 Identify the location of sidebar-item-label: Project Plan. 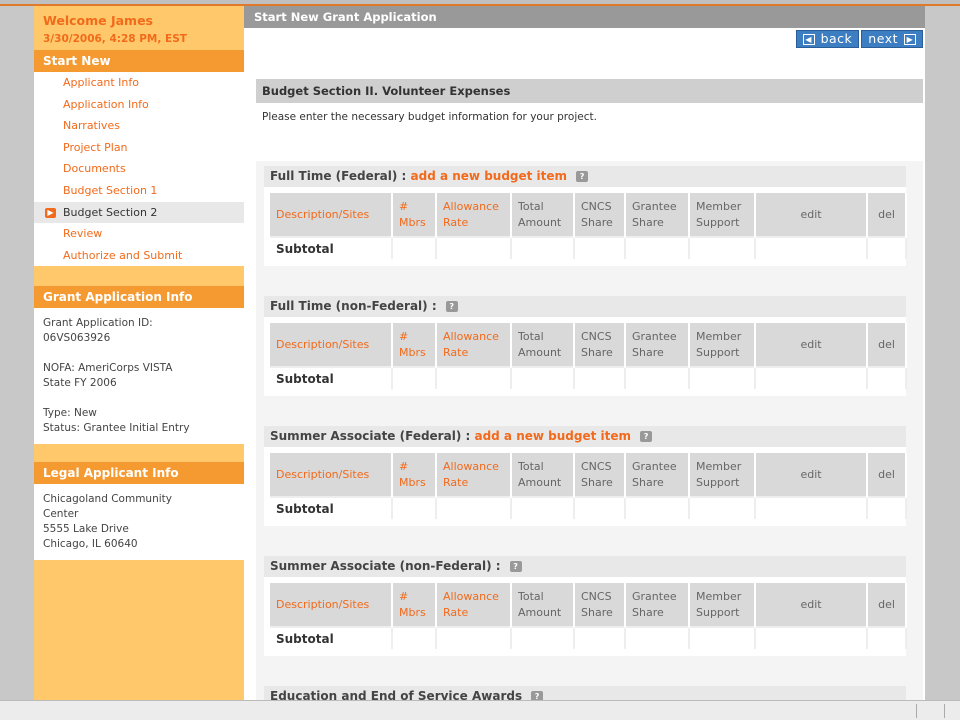
(95, 147).